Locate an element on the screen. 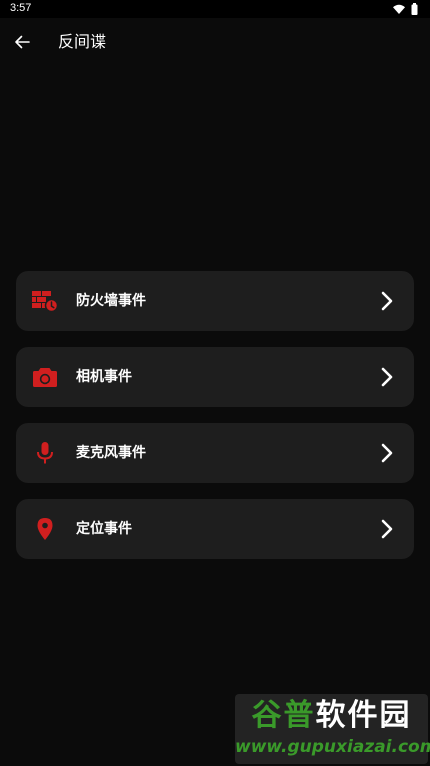 The image size is (430, 766). watermark: 谷普软件园 www.gupuxiazai.com is located at coordinates (332, 729).